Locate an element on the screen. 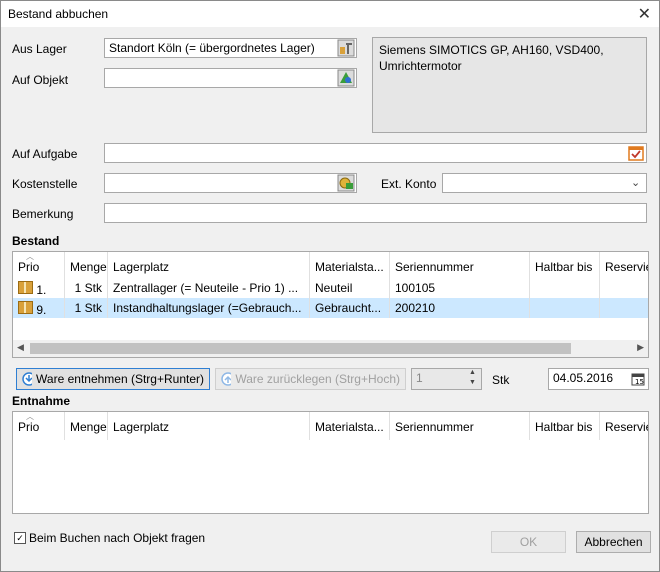 This screenshot has width=660, height=572. object-icon is located at coordinates (346, 78).